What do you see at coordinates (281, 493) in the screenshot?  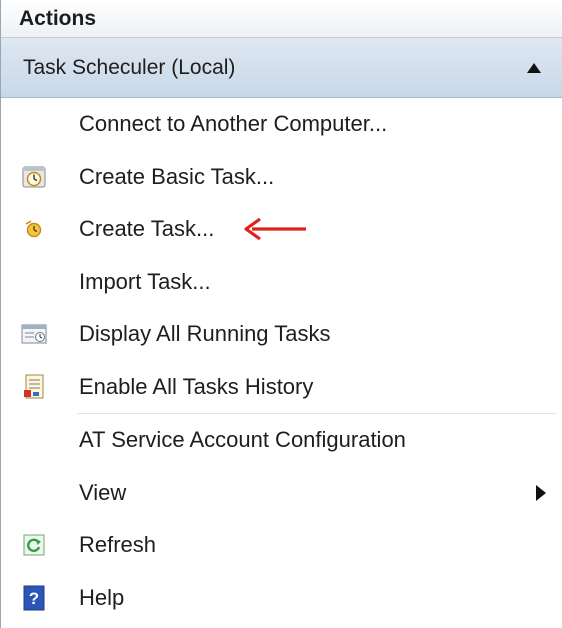 I see `action-view: View` at bounding box center [281, 493].